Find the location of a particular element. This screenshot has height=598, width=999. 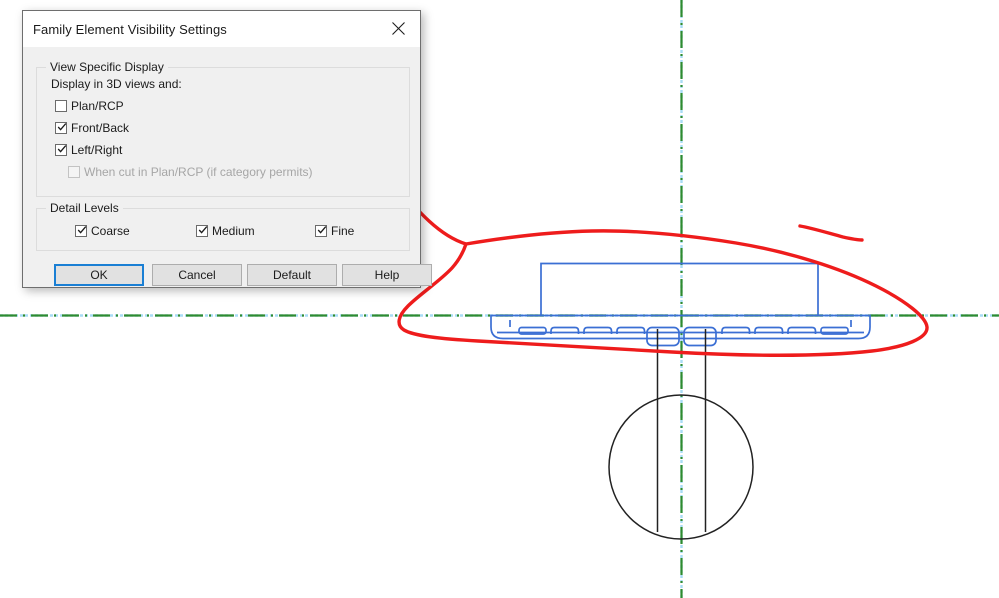

ok-button: OK is located at coordinates (99, 275).